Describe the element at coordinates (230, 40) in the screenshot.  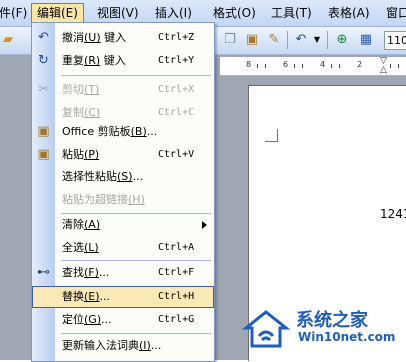
I see `copy-icon: ❐` at that location.